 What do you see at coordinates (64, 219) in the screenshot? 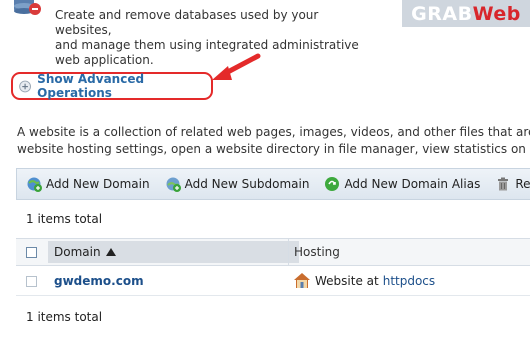
I see `items-total-top: 1 items total` at bounding box center [64, 219].